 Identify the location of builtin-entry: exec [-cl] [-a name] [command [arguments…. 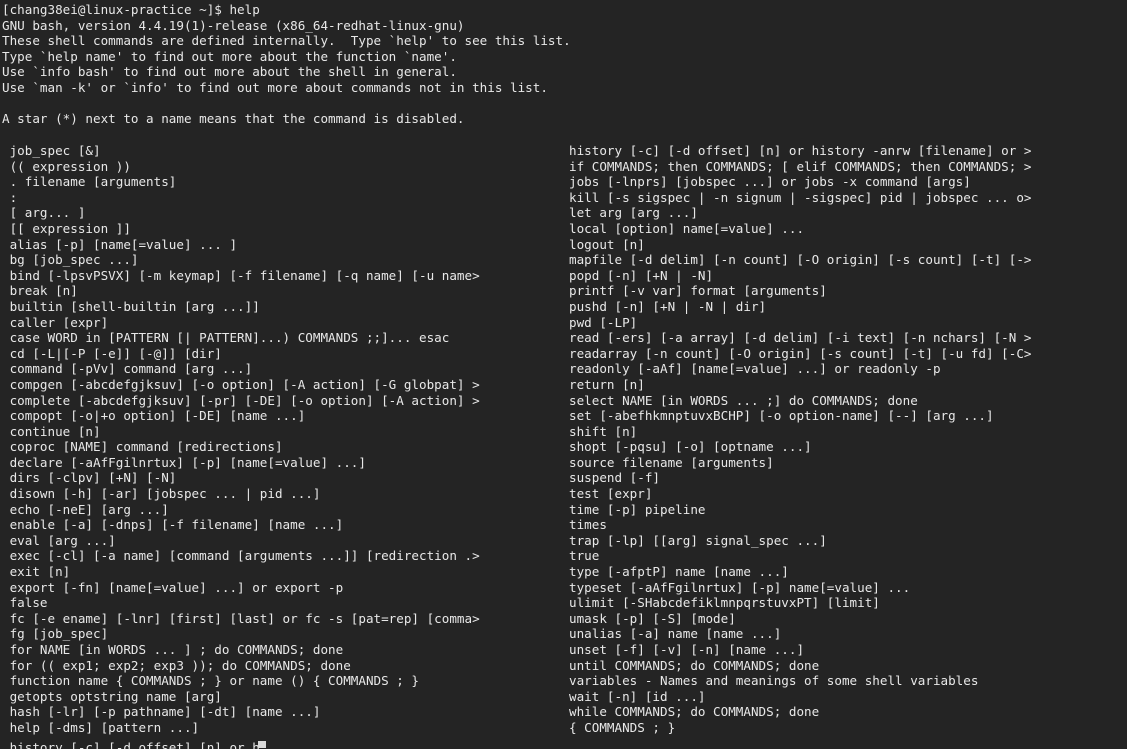
(241, 556).